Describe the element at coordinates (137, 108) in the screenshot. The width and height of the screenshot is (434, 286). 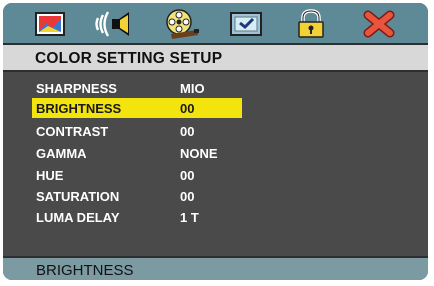
I see `menu-item-brightness: BRIGHTNESS 00` at that location.